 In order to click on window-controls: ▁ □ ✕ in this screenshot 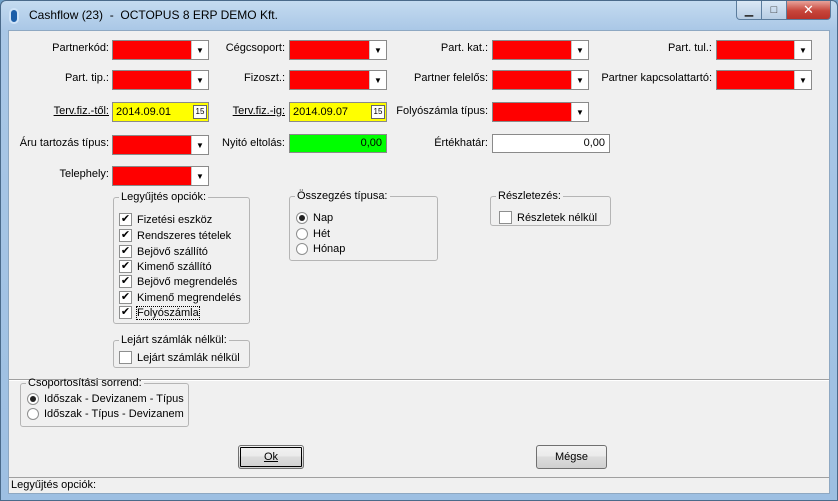, I will do `click(783, 11)`.